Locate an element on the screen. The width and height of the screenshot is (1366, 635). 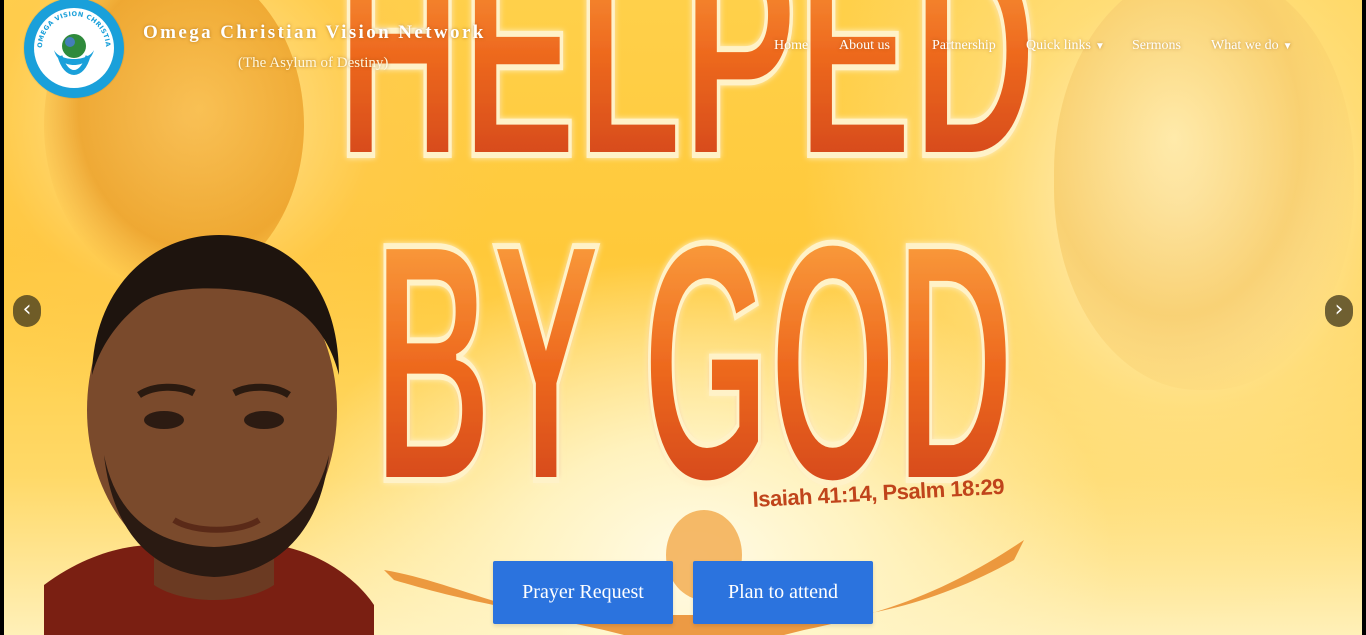
nav-sermons: Sermons is located at coordinates (1156, 46).